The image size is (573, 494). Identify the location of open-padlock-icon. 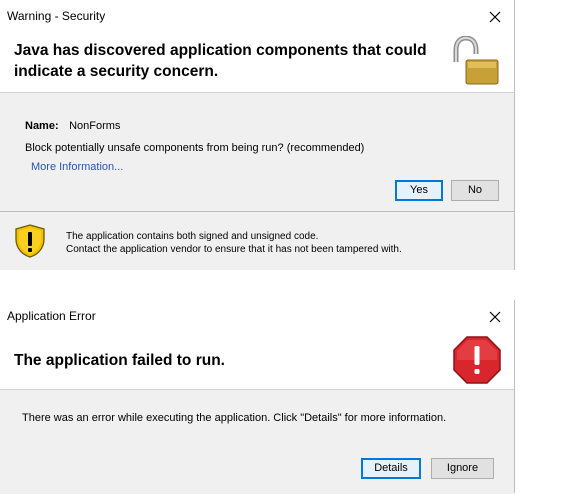
(475, 63).